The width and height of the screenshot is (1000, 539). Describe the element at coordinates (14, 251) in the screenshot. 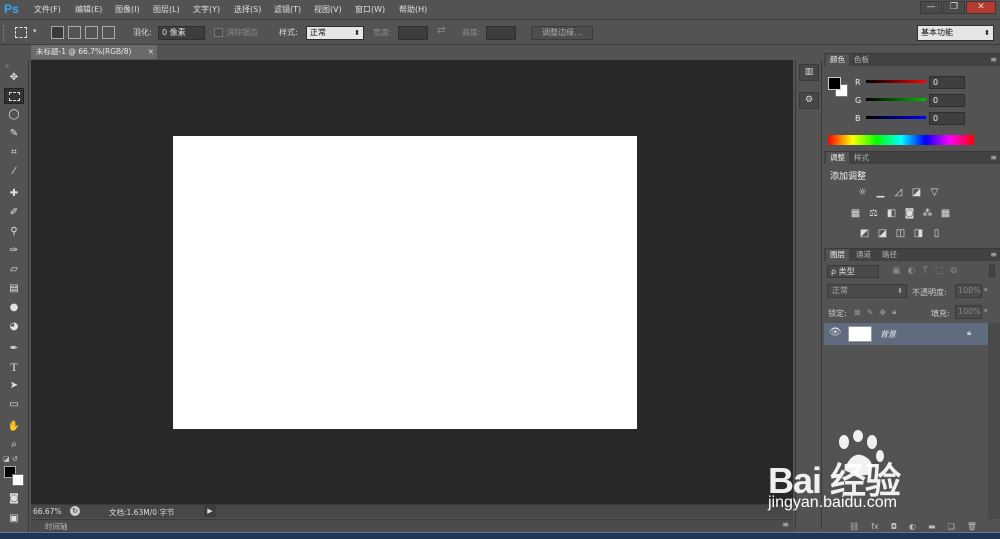

I see `history-brush-tool-icon: ✑` at that location.